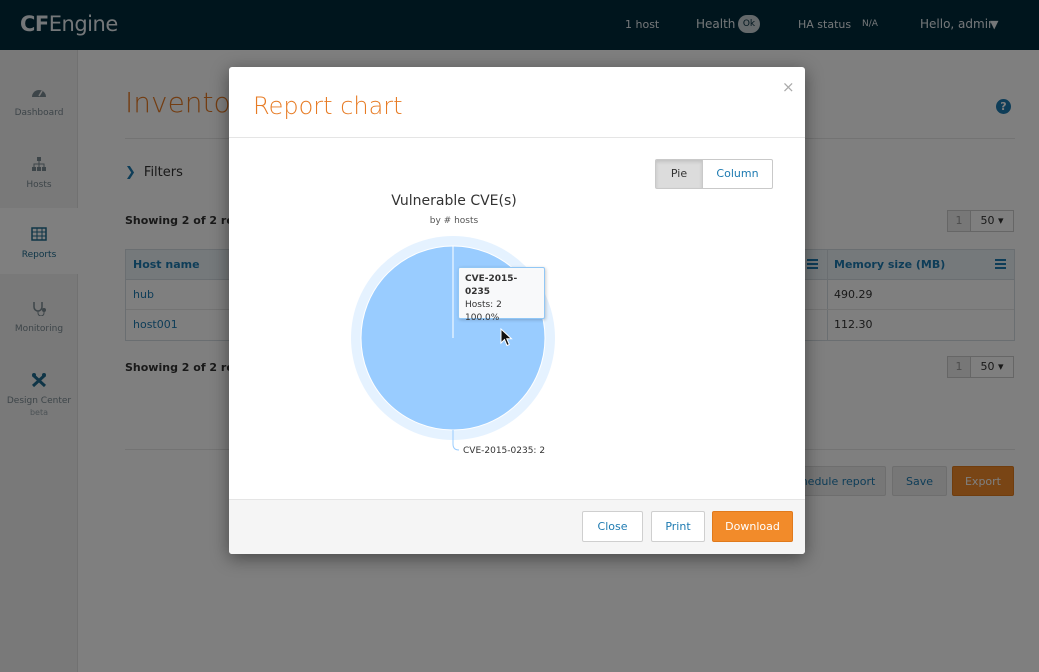 The height and width of the screenshot is (672, 1039). What do you see at coordinates (517, 527) in the screenshot?
I see `modal-footer: Close Print Download` at bounding box center [517, 527].